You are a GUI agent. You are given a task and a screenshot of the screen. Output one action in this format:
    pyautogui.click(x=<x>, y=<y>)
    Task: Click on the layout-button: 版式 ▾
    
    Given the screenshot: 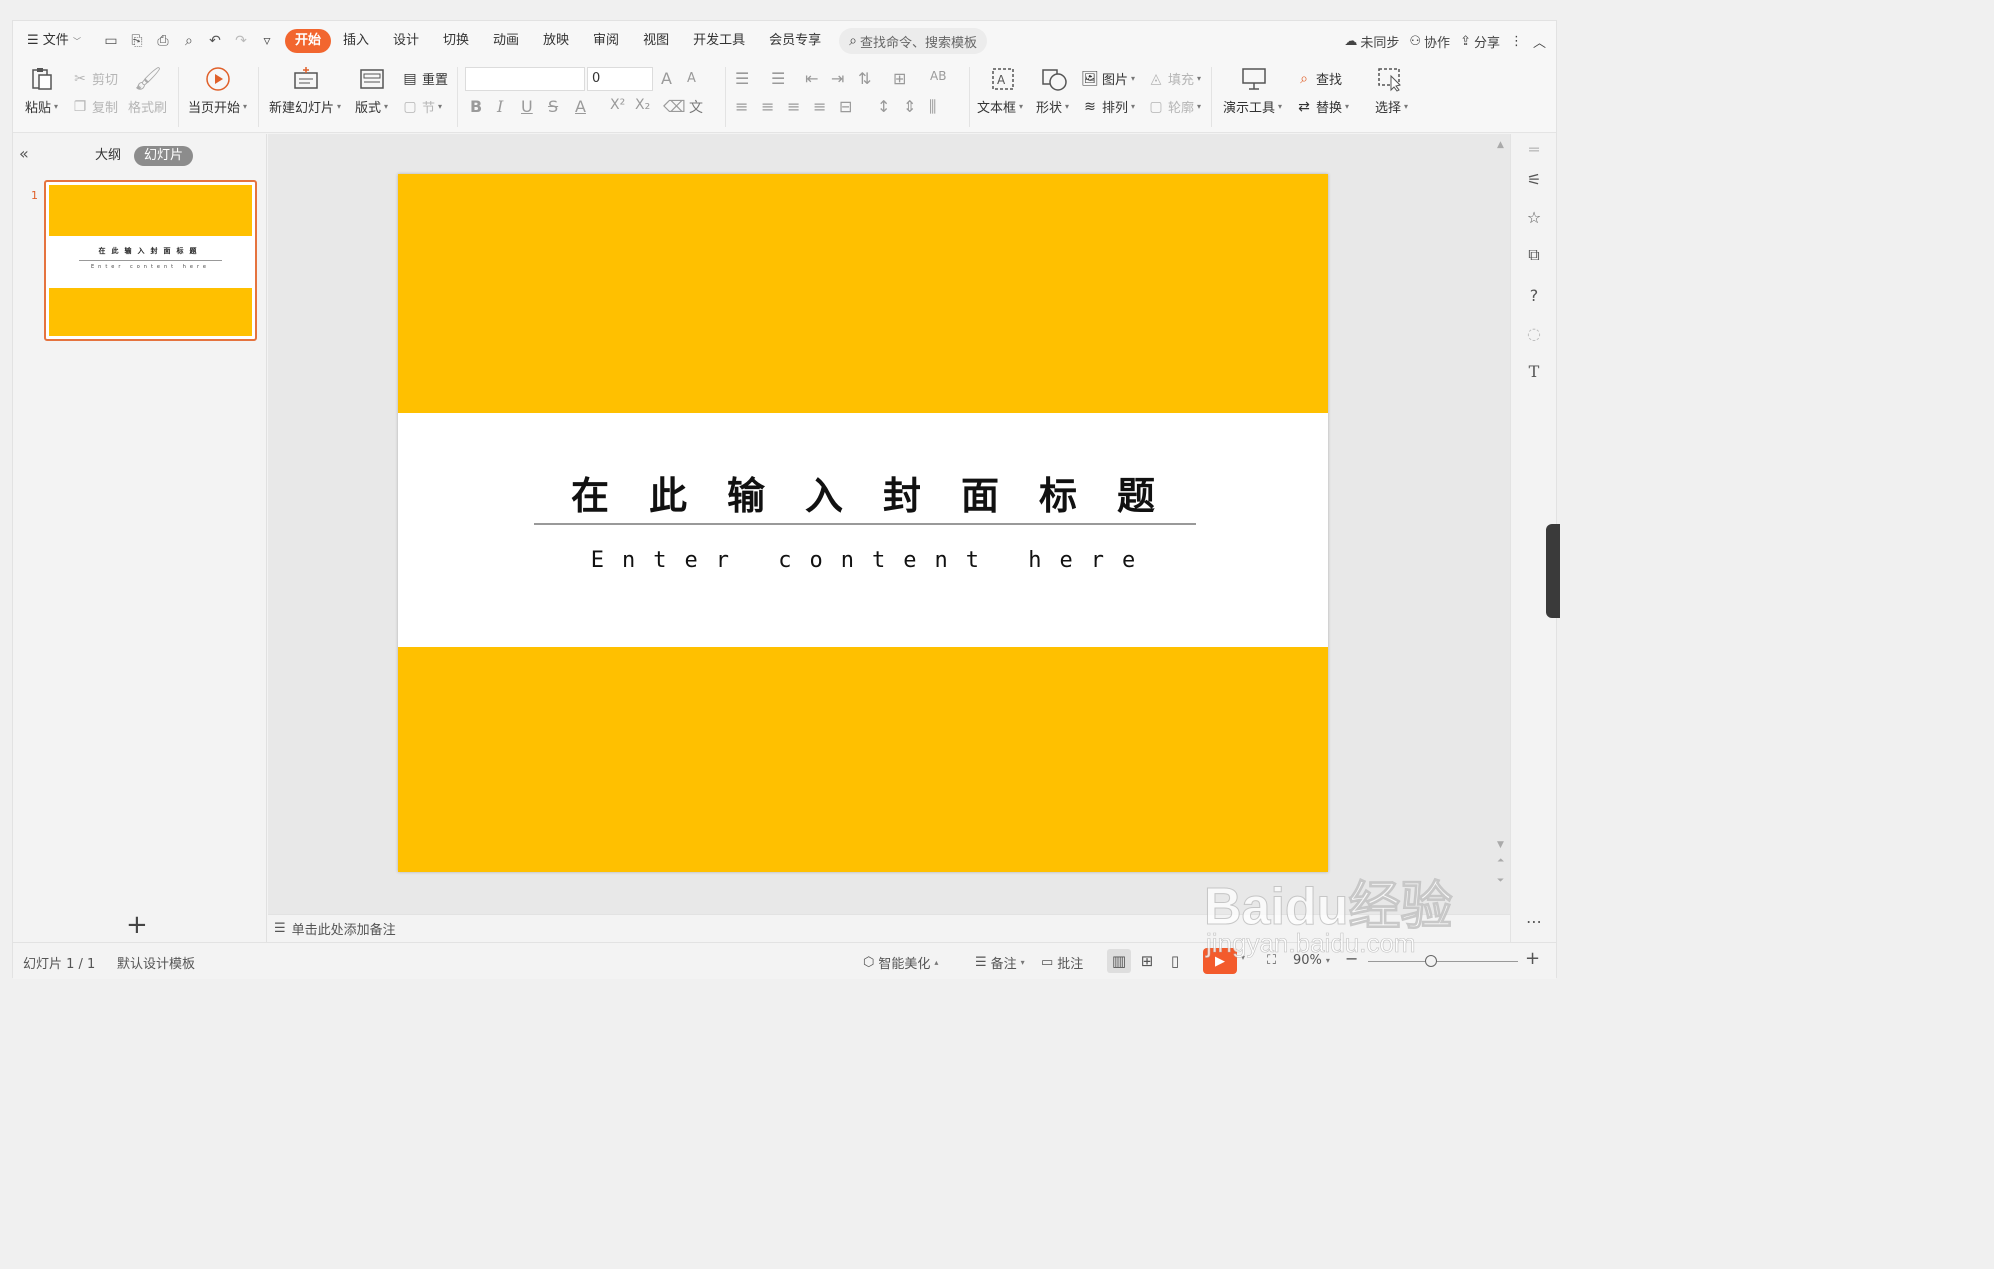 What is the action you would take?
    pyautogui.click(x=371, y=106)
    